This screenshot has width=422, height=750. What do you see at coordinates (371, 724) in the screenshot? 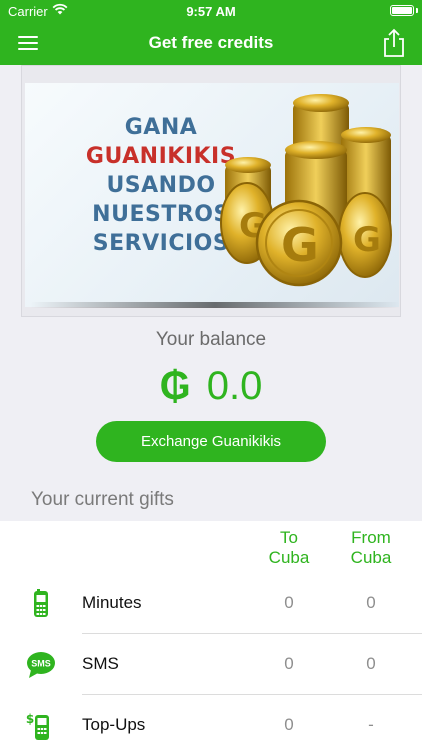
I see `gift-from-cuba-value: -` at bounding box center [371, 724].